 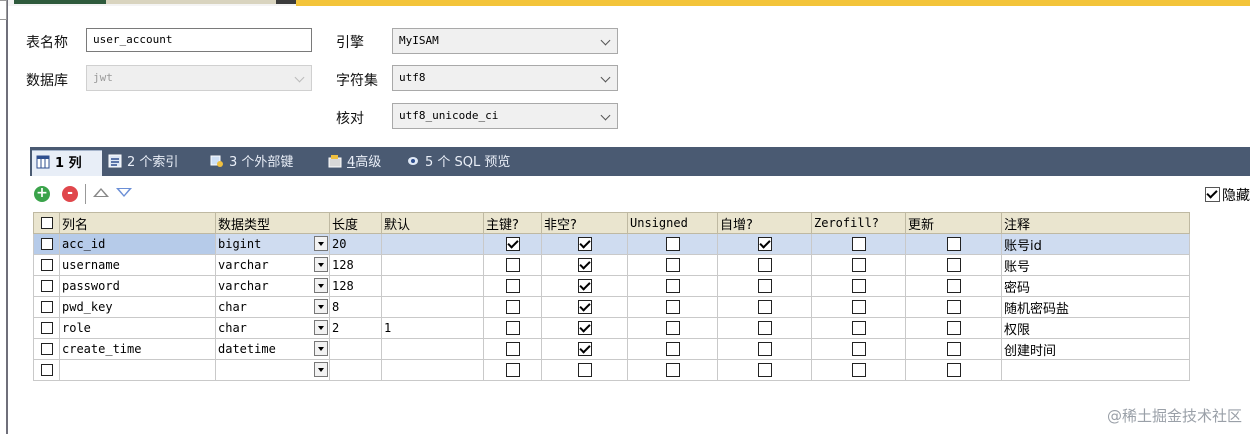 What do you see at coordinates (137, 223) in the screenshot?
I see `header-column-name: 列名` at bounding box center [137, 223].